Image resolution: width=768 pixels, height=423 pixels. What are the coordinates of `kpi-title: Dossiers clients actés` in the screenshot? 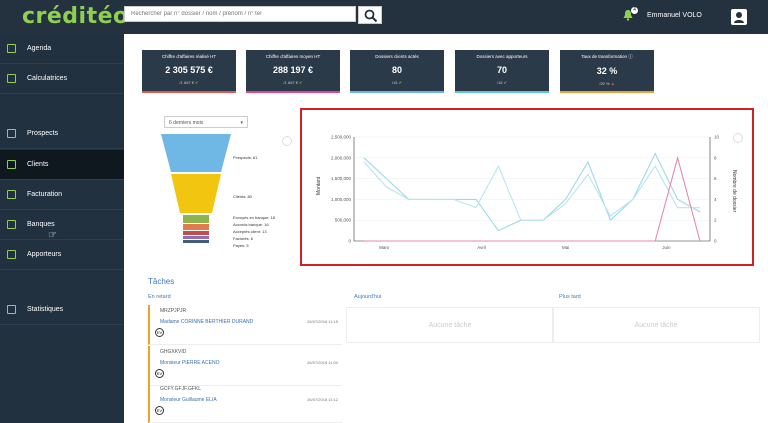 It's located at (397, 56).